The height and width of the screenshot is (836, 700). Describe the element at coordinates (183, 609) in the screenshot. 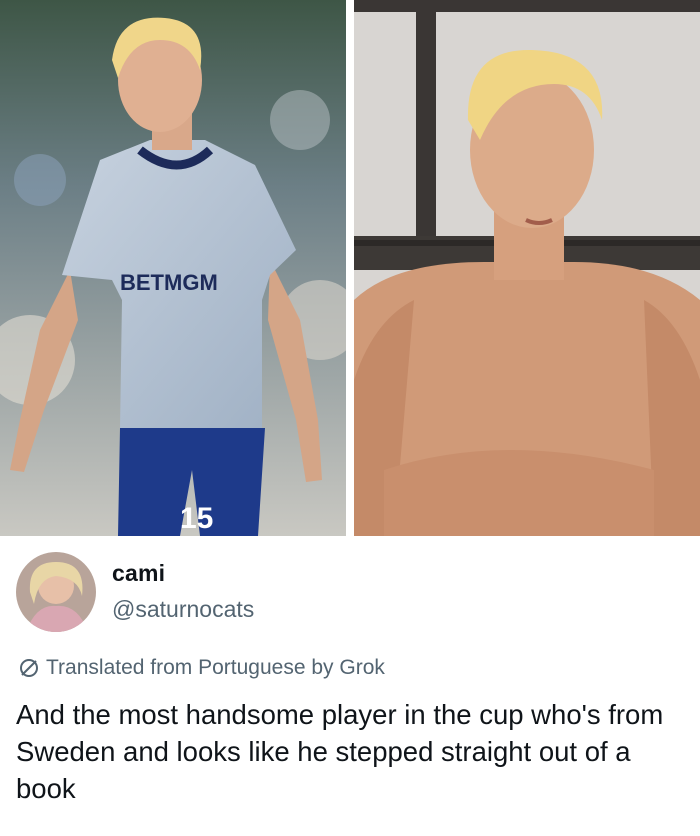

I see `user-handle: @saturnocats` at that location.